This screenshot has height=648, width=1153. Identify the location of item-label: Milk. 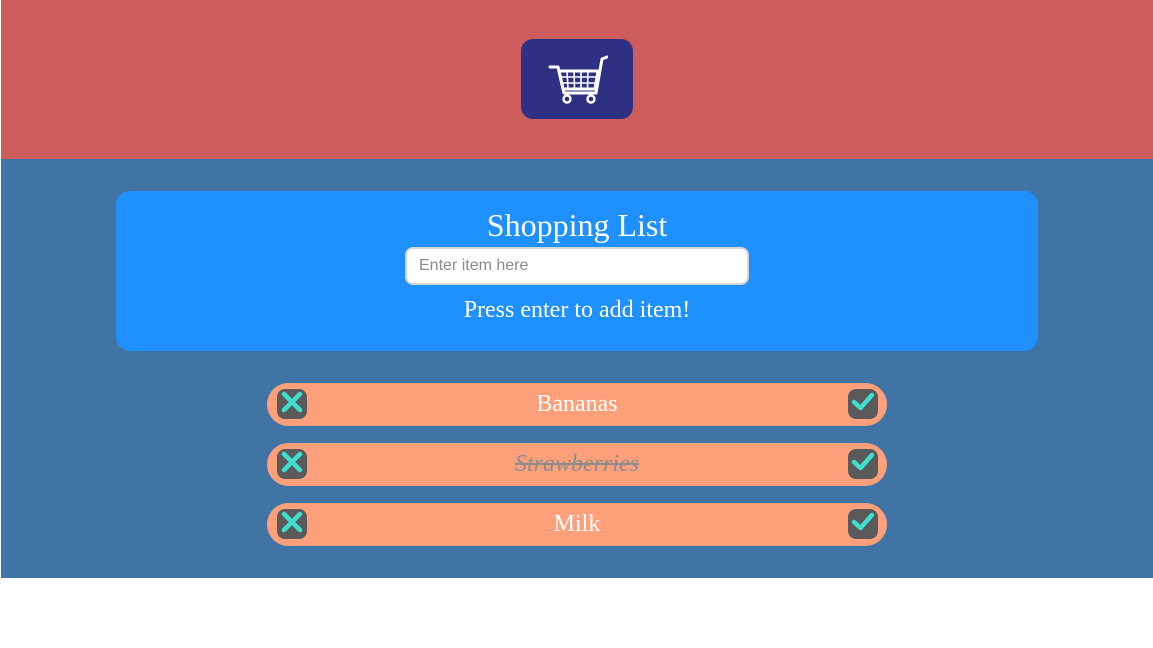
(577, 524).